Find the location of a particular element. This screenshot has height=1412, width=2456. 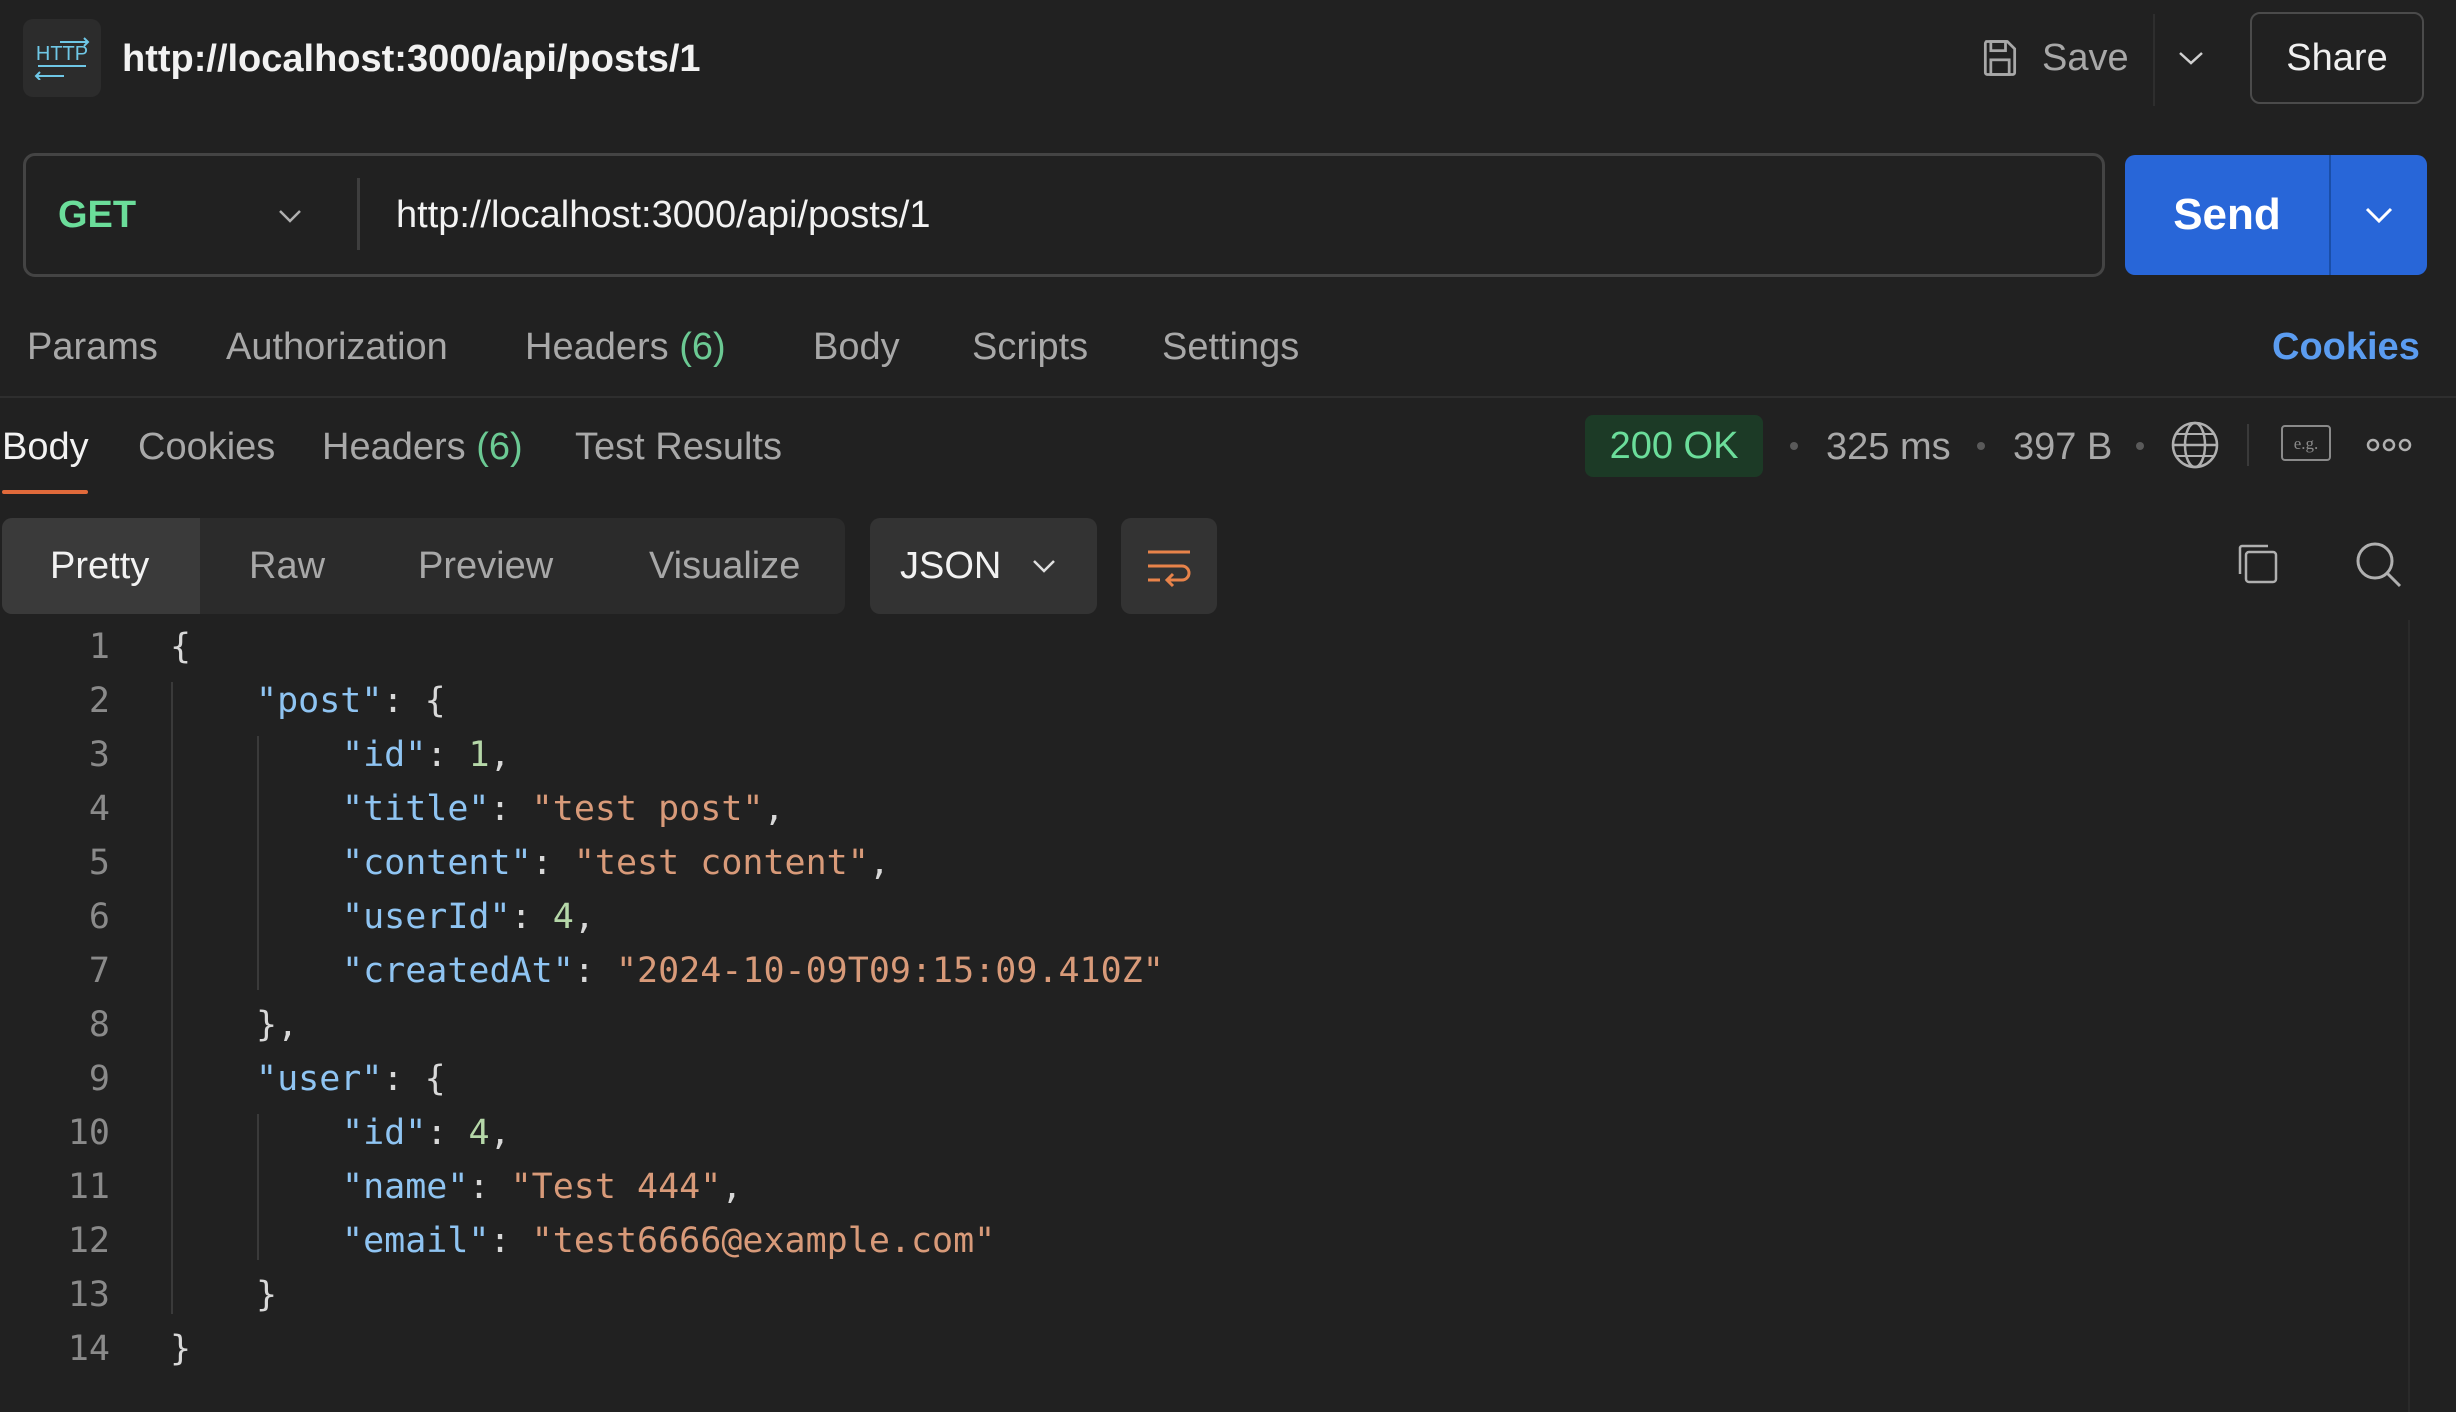

url-input: http://localhost:3000/api/posts/1 is located at coordinates (663, 215).